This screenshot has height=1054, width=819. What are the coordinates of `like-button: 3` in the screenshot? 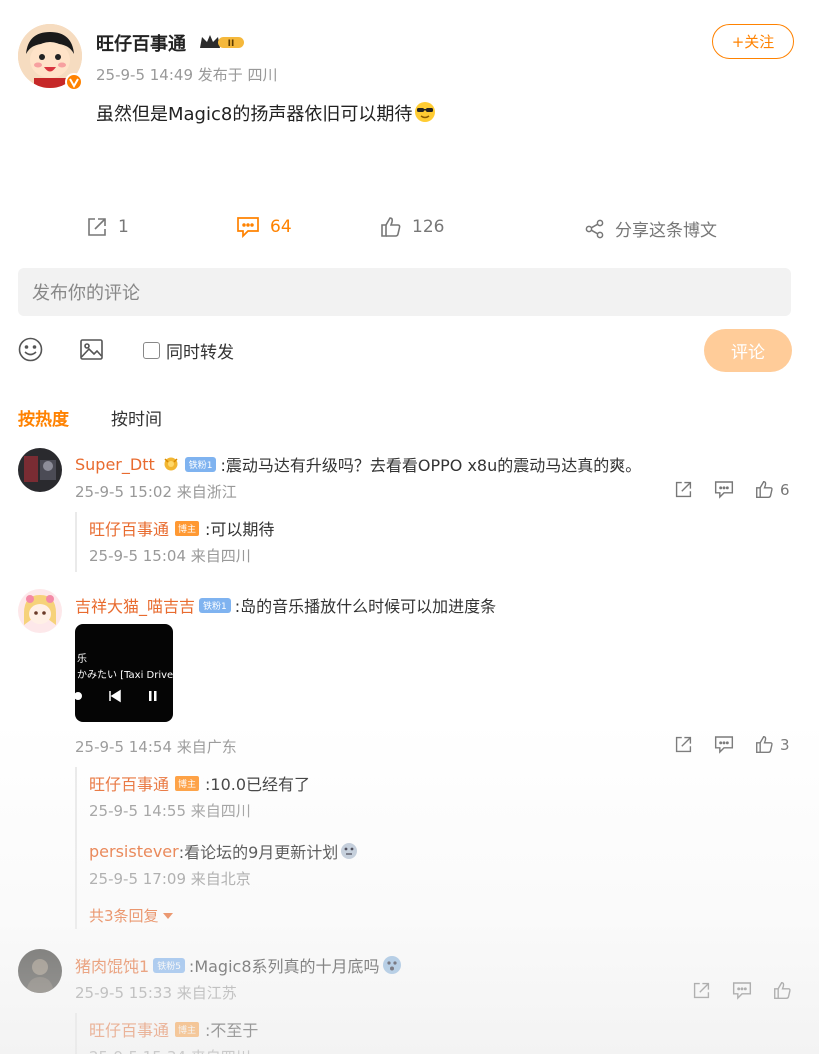 It's located at (772, 744).